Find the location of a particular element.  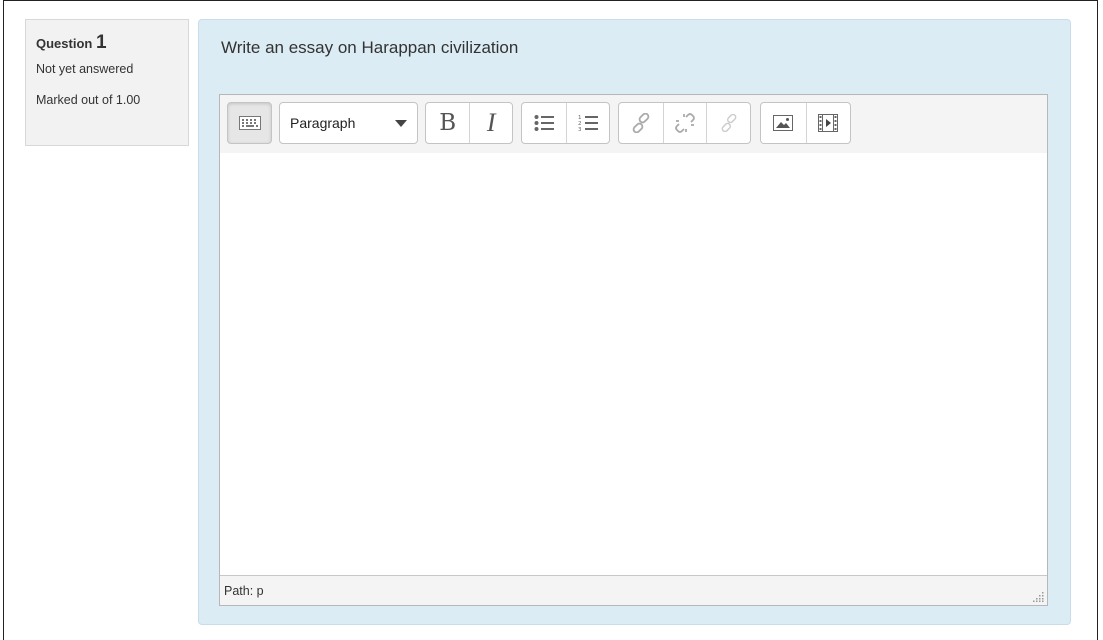

bold-button: B is located at coordinates (447, 123).